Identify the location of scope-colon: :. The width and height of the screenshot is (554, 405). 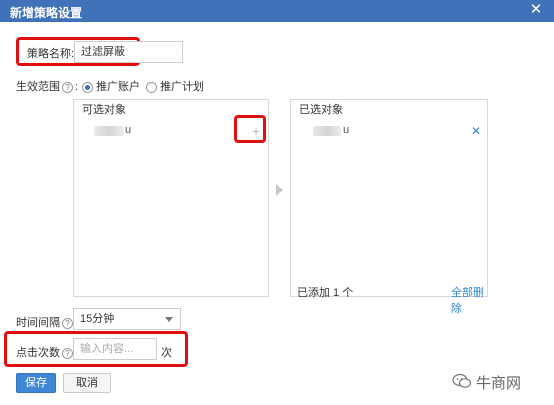
(77, 87).